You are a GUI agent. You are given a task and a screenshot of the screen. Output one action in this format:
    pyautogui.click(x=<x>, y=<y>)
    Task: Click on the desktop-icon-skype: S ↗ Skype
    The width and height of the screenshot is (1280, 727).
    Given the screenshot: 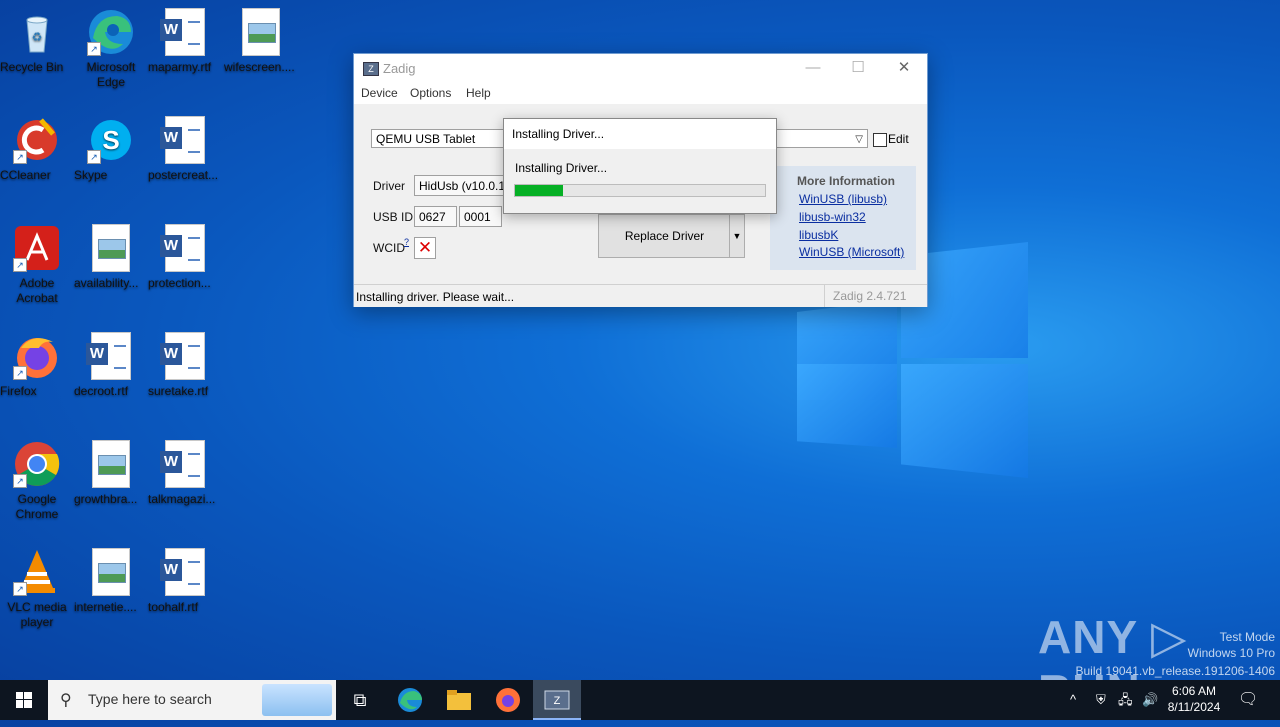 What is the action you would take?
    pyautogui.click(x=111, y=149)
    